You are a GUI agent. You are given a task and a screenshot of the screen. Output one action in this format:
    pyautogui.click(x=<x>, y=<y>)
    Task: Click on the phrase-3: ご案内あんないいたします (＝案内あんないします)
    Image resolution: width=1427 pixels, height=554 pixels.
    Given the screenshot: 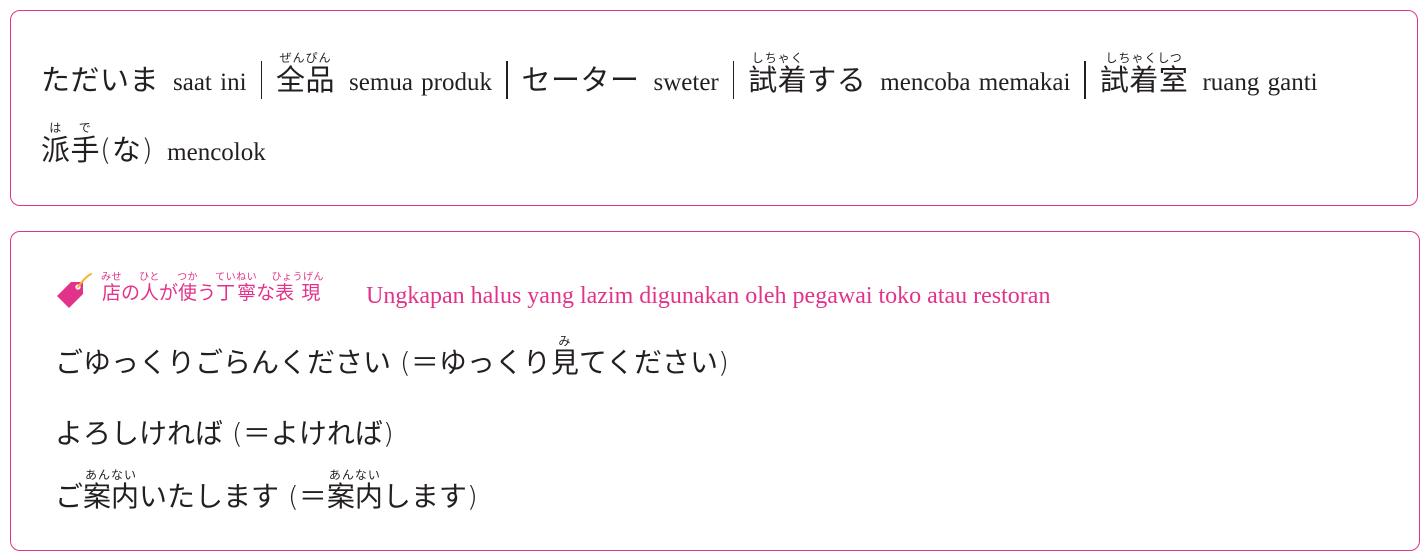 What is the action you would take?
    pyautogui.click(x=266, y=490)
    